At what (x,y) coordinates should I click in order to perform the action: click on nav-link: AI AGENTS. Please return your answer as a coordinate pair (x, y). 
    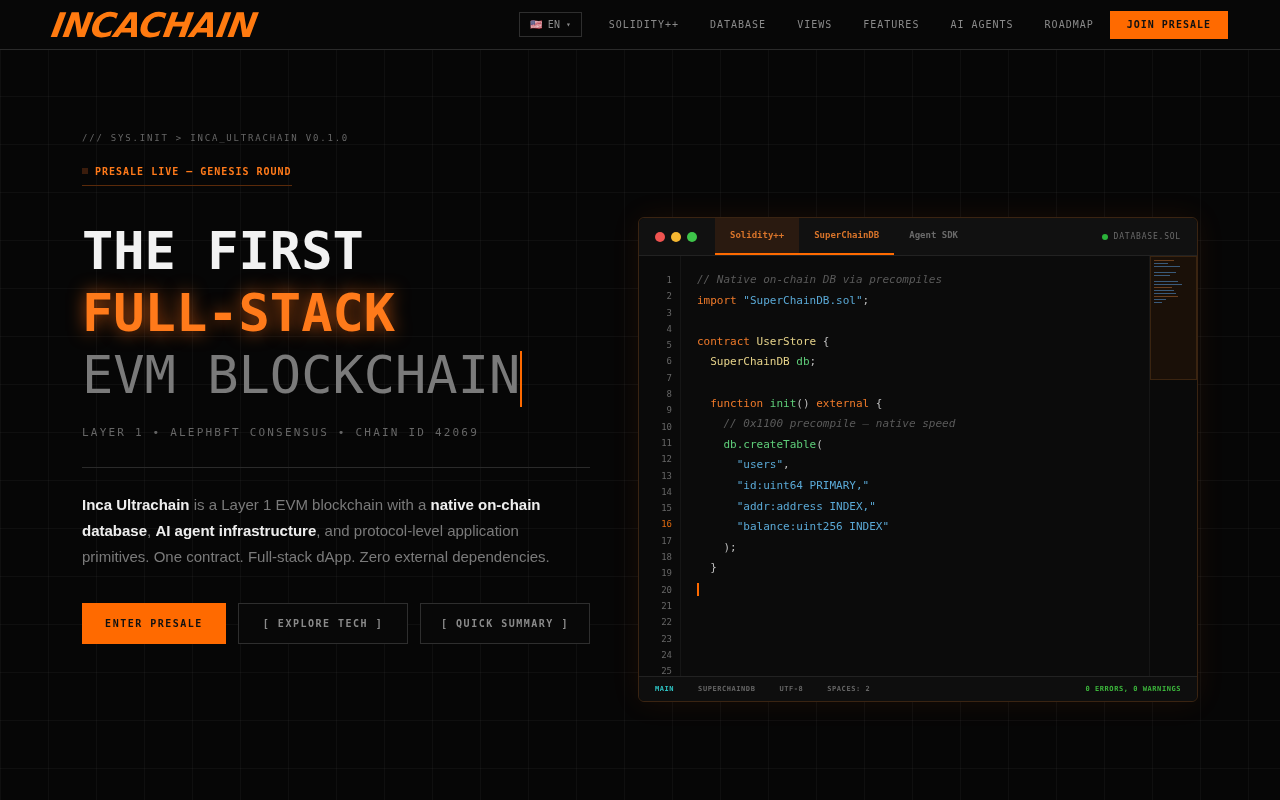
    Looking at the image, I should click on (982, 24).